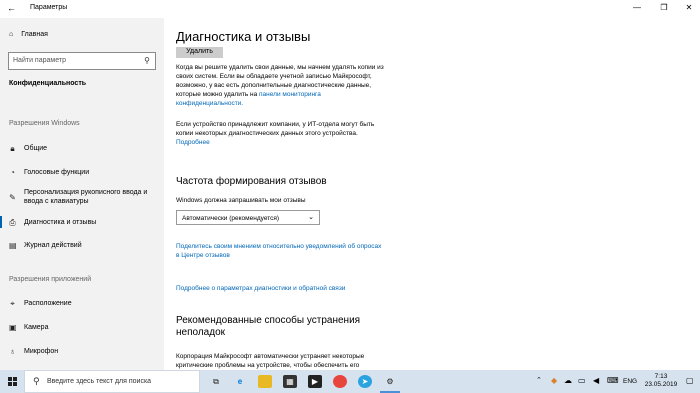  I want to click on sidebar-item-activity: ▤ Журнал действий, so click(45, 245).